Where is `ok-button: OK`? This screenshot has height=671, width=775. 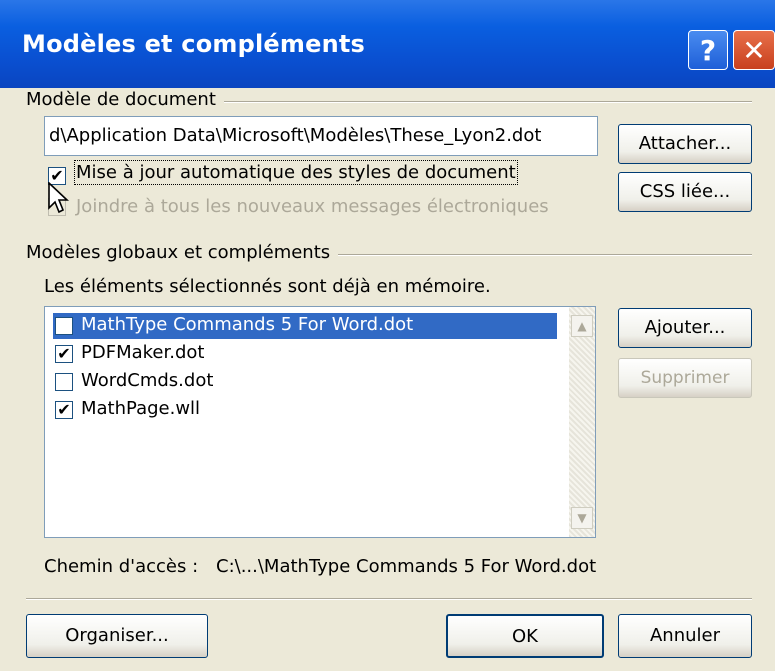 ok-button: OK is located at coordinates (525, 636).